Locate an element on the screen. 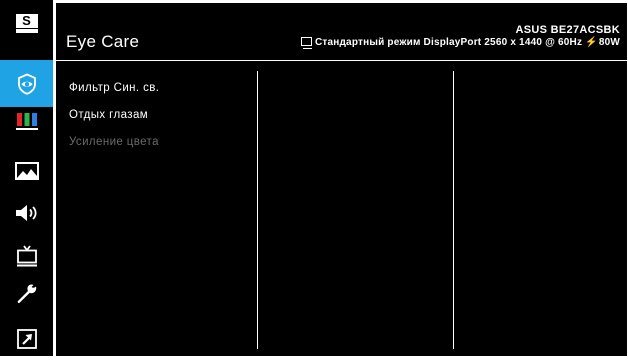  speaker-icon is located at coordinates (26, 212).